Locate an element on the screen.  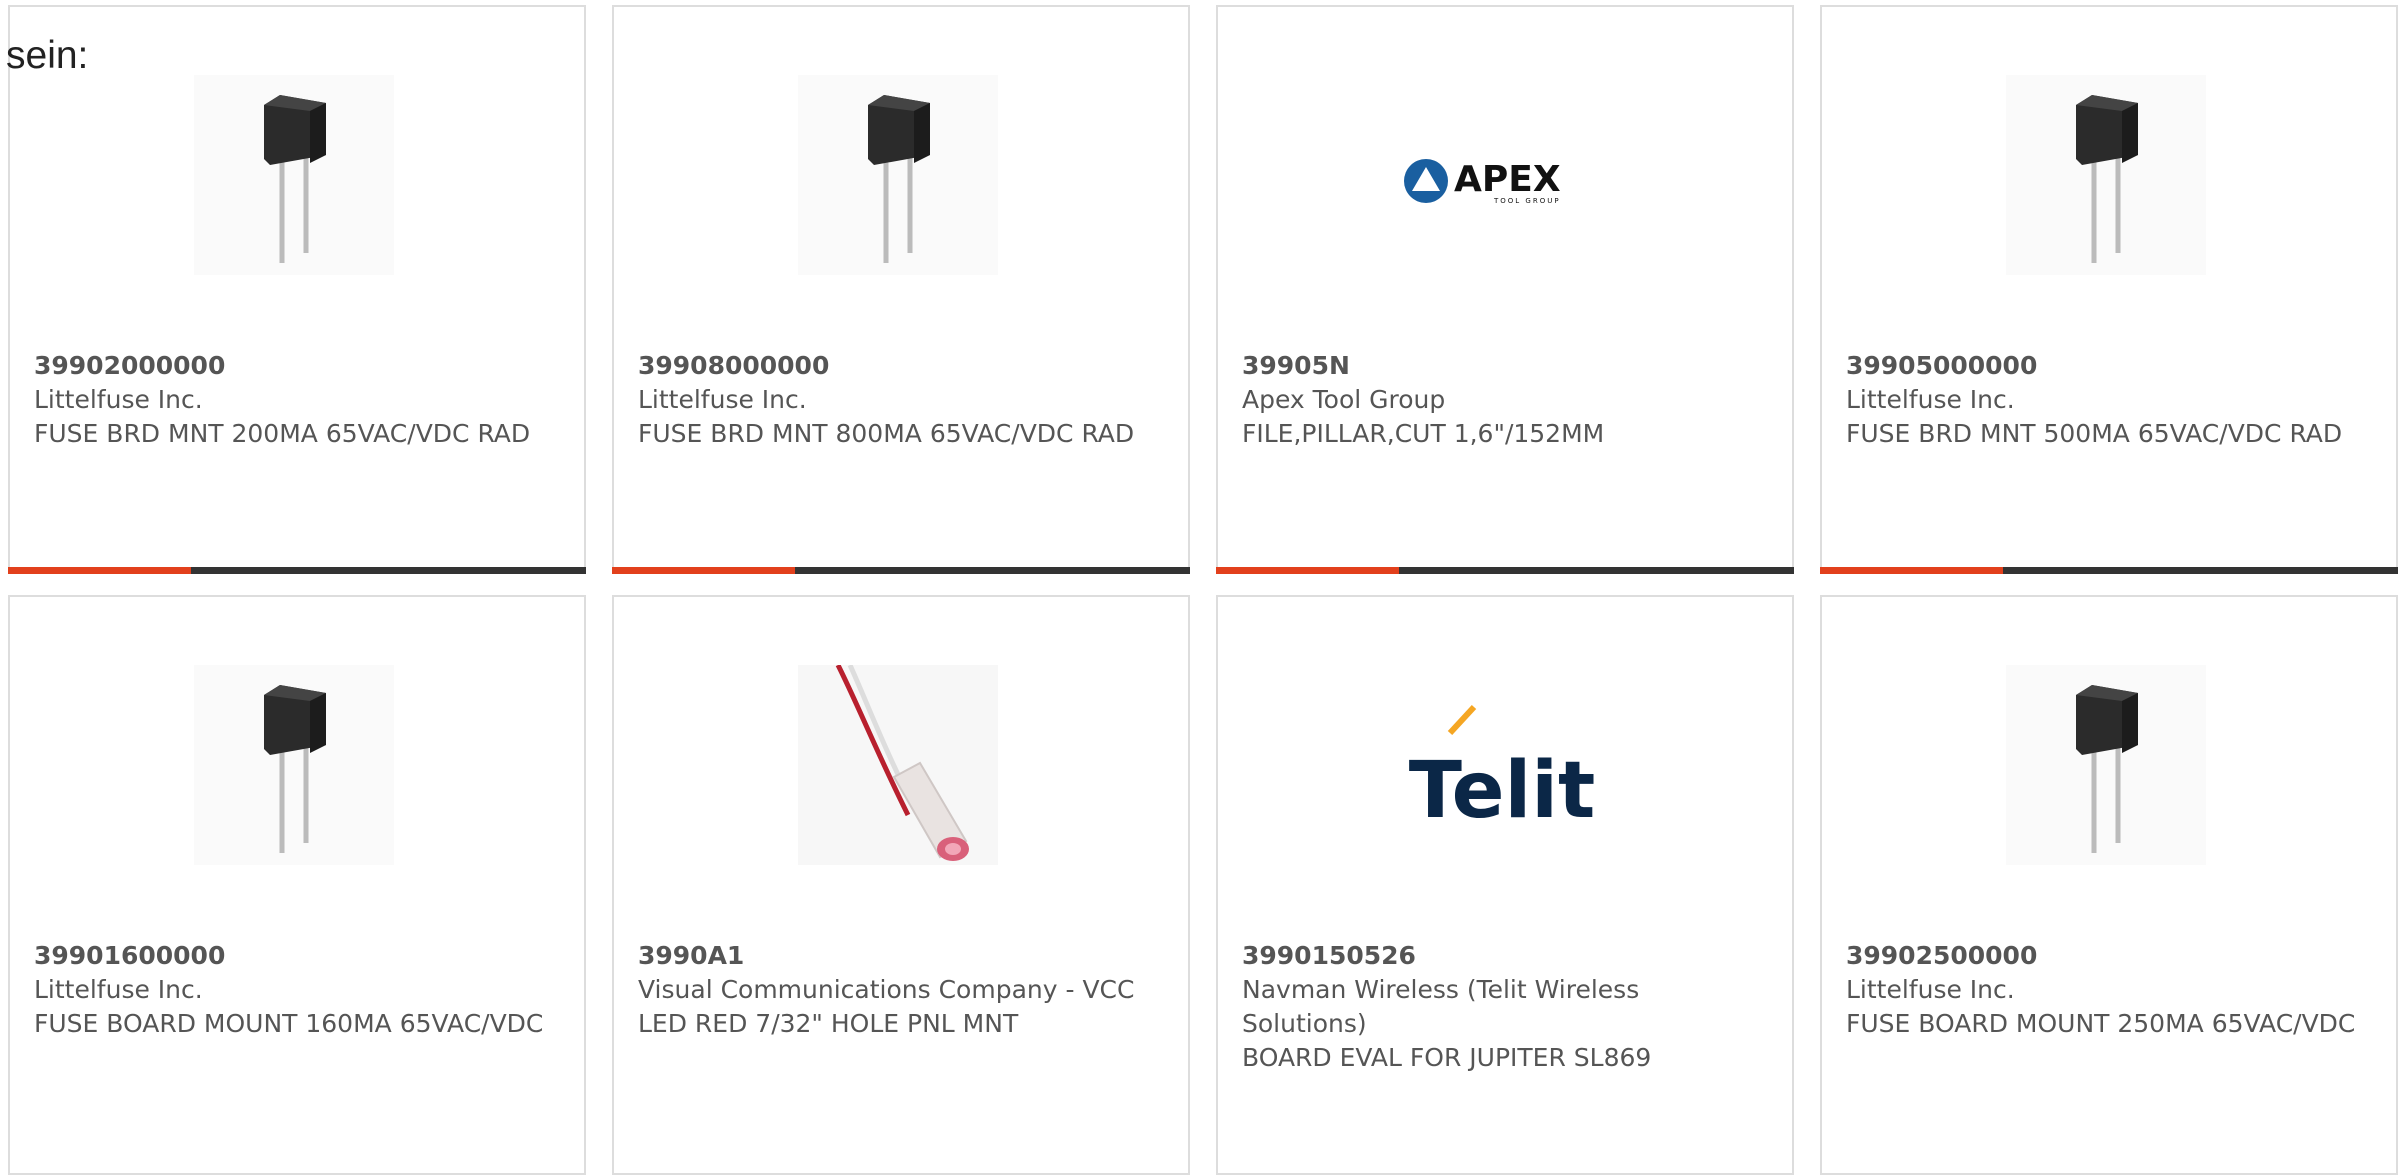
telit-logo-text: Telit is located at coordinates (1502, 791).